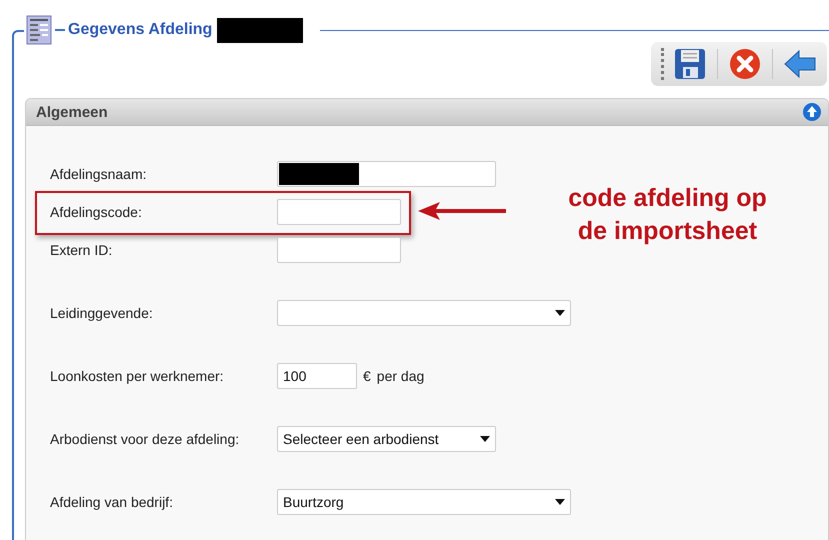 The height and width of the screenshot is (540, 829). What do you see at coordinates (386, 439) in the screenshot?
I see `dropdown: Selecteer een arbodienst` at bounding box center [386, 439].